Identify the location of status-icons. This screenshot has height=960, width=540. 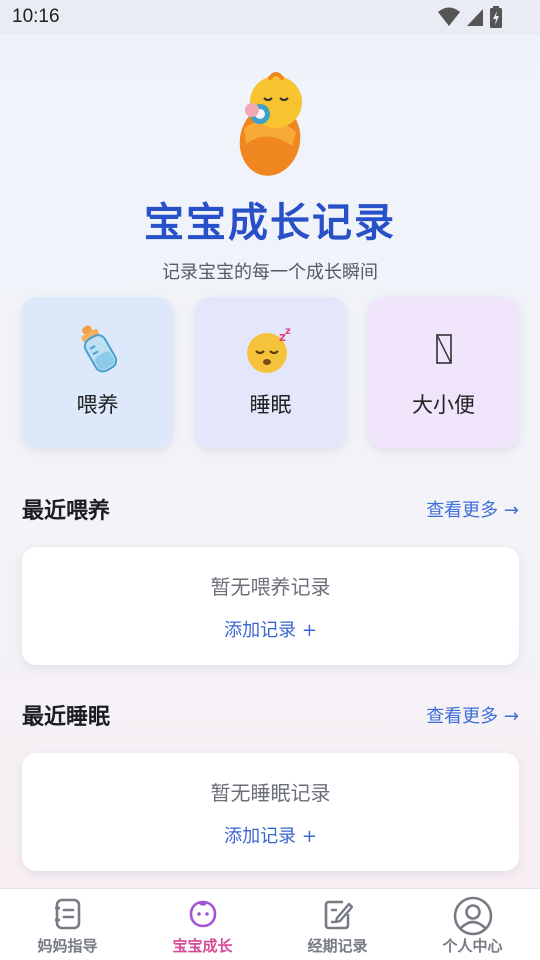
(470, 17).